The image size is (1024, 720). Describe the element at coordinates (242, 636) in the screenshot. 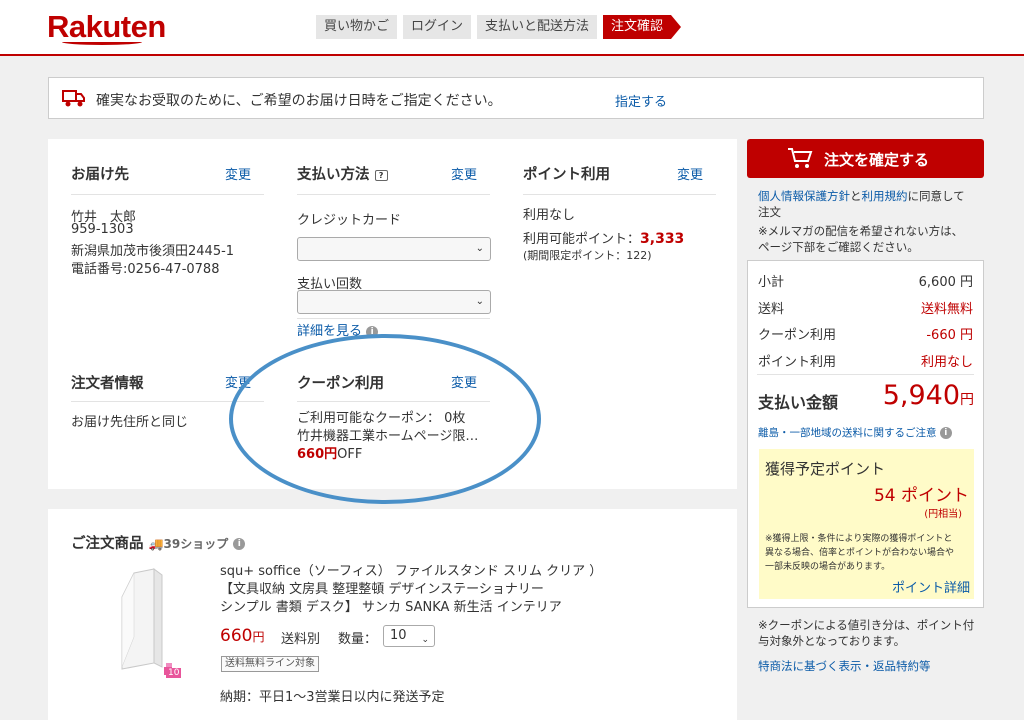

I see `product-price: 660円` at that location.